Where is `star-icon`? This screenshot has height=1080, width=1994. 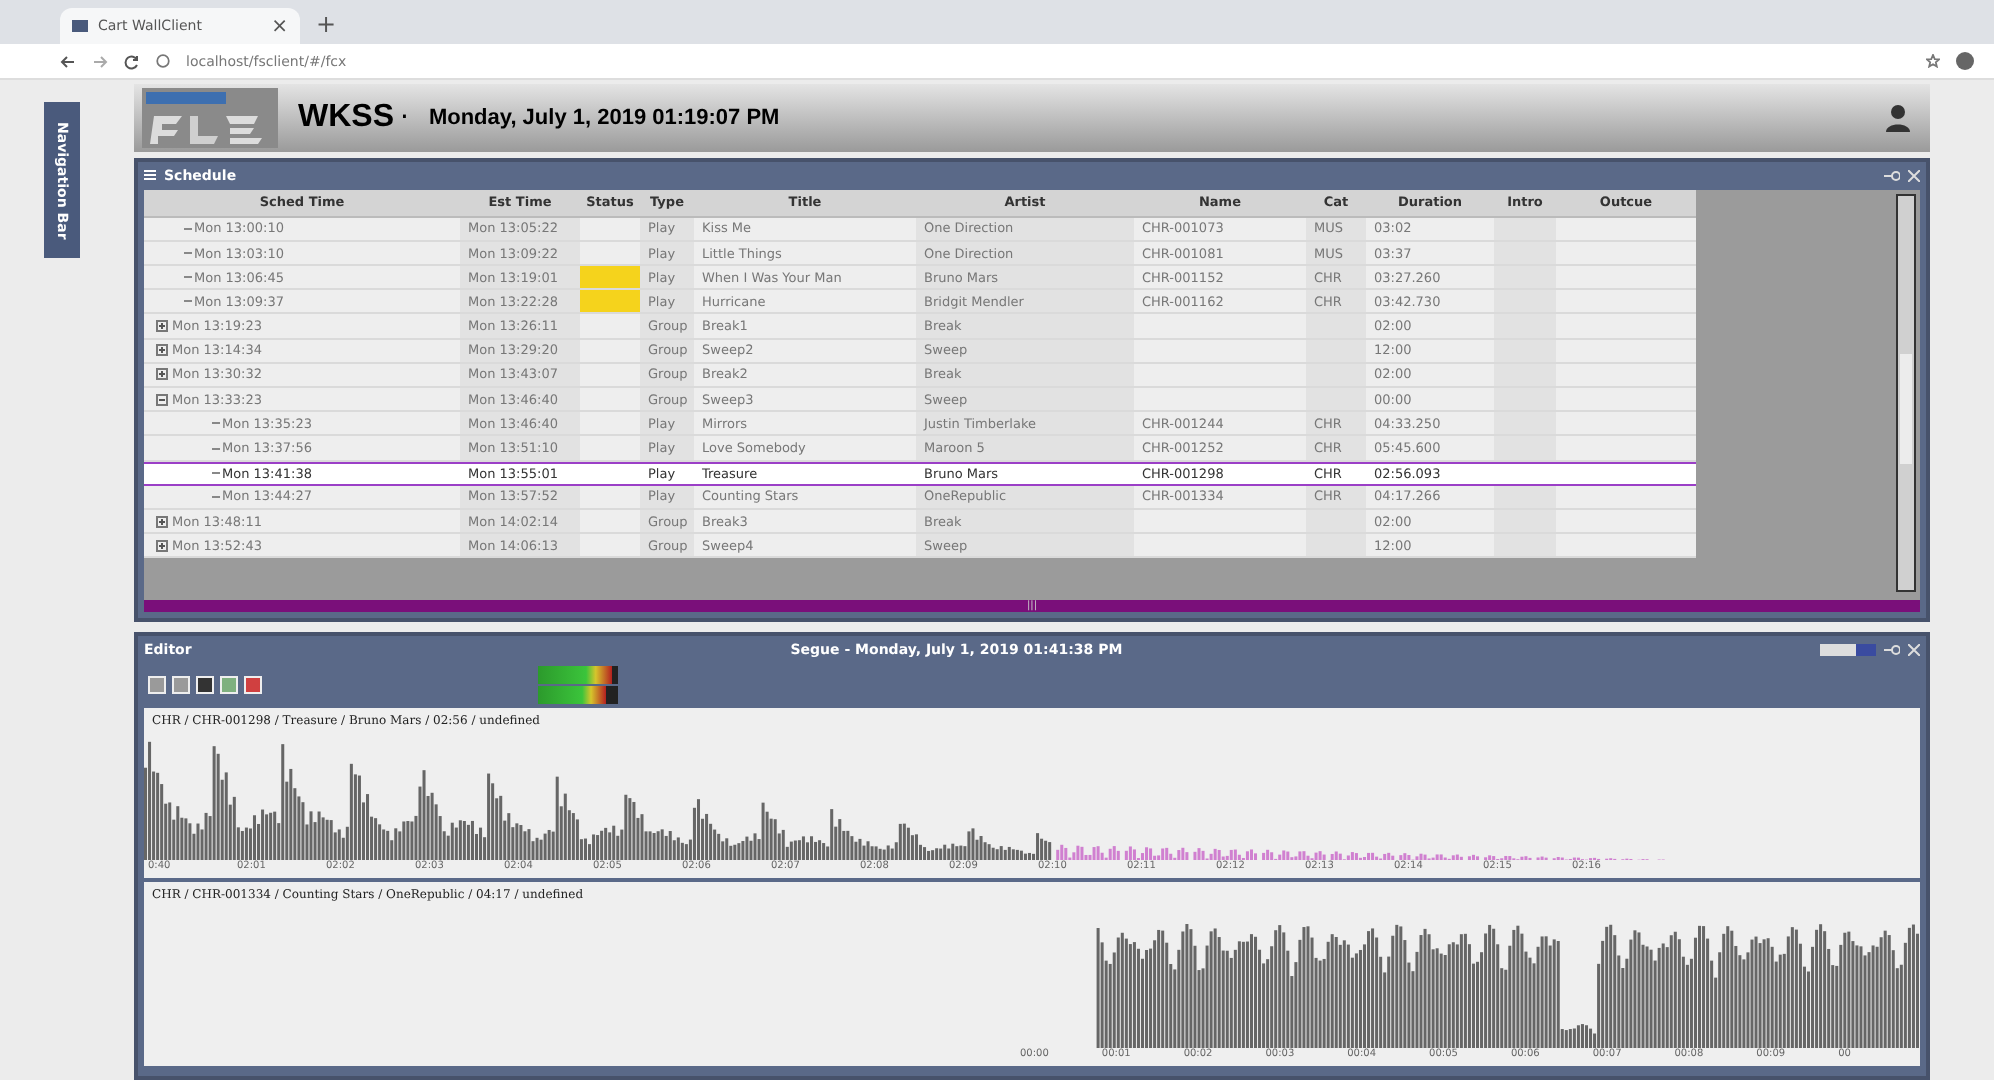
star-icon is located at coordinates (1933, 61).